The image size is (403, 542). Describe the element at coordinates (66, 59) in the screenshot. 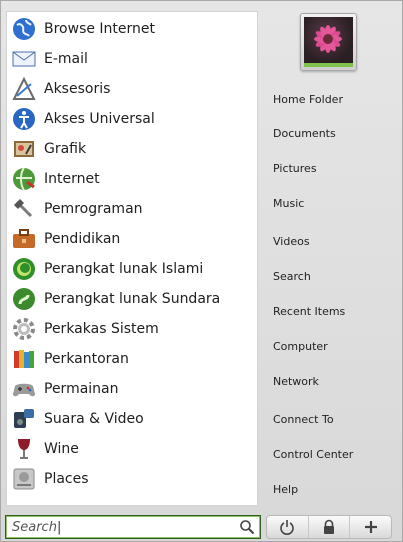

I see `category-label: E-mail` at that location.